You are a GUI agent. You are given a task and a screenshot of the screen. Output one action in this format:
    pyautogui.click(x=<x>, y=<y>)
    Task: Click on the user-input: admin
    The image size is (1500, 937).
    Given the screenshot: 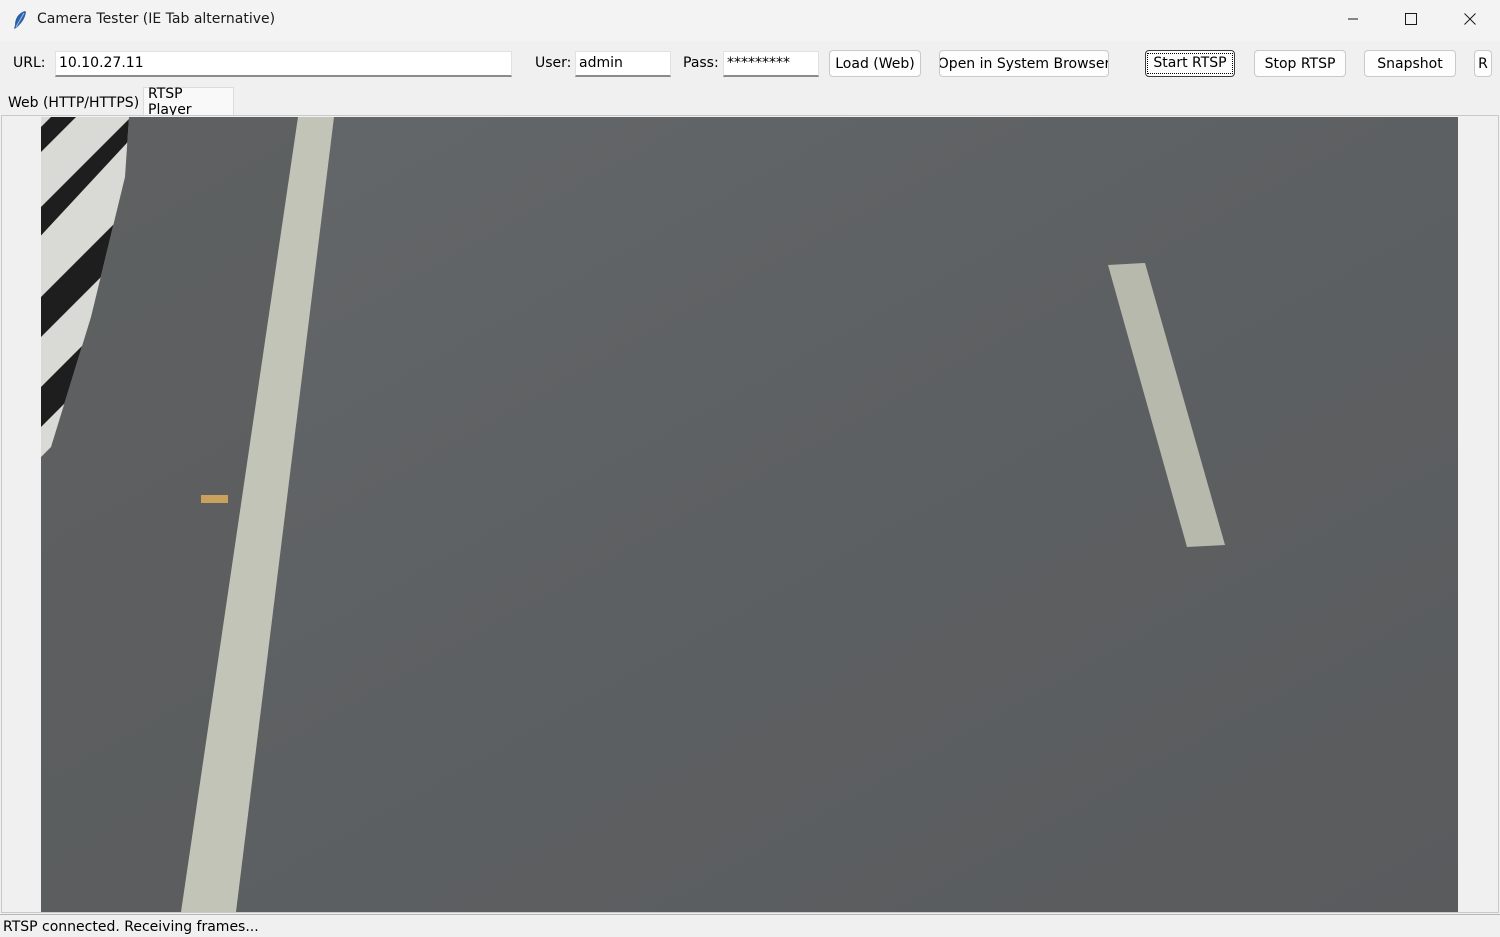 What is the action you would take?
    pyautogui.click(x=623, y=64)
    